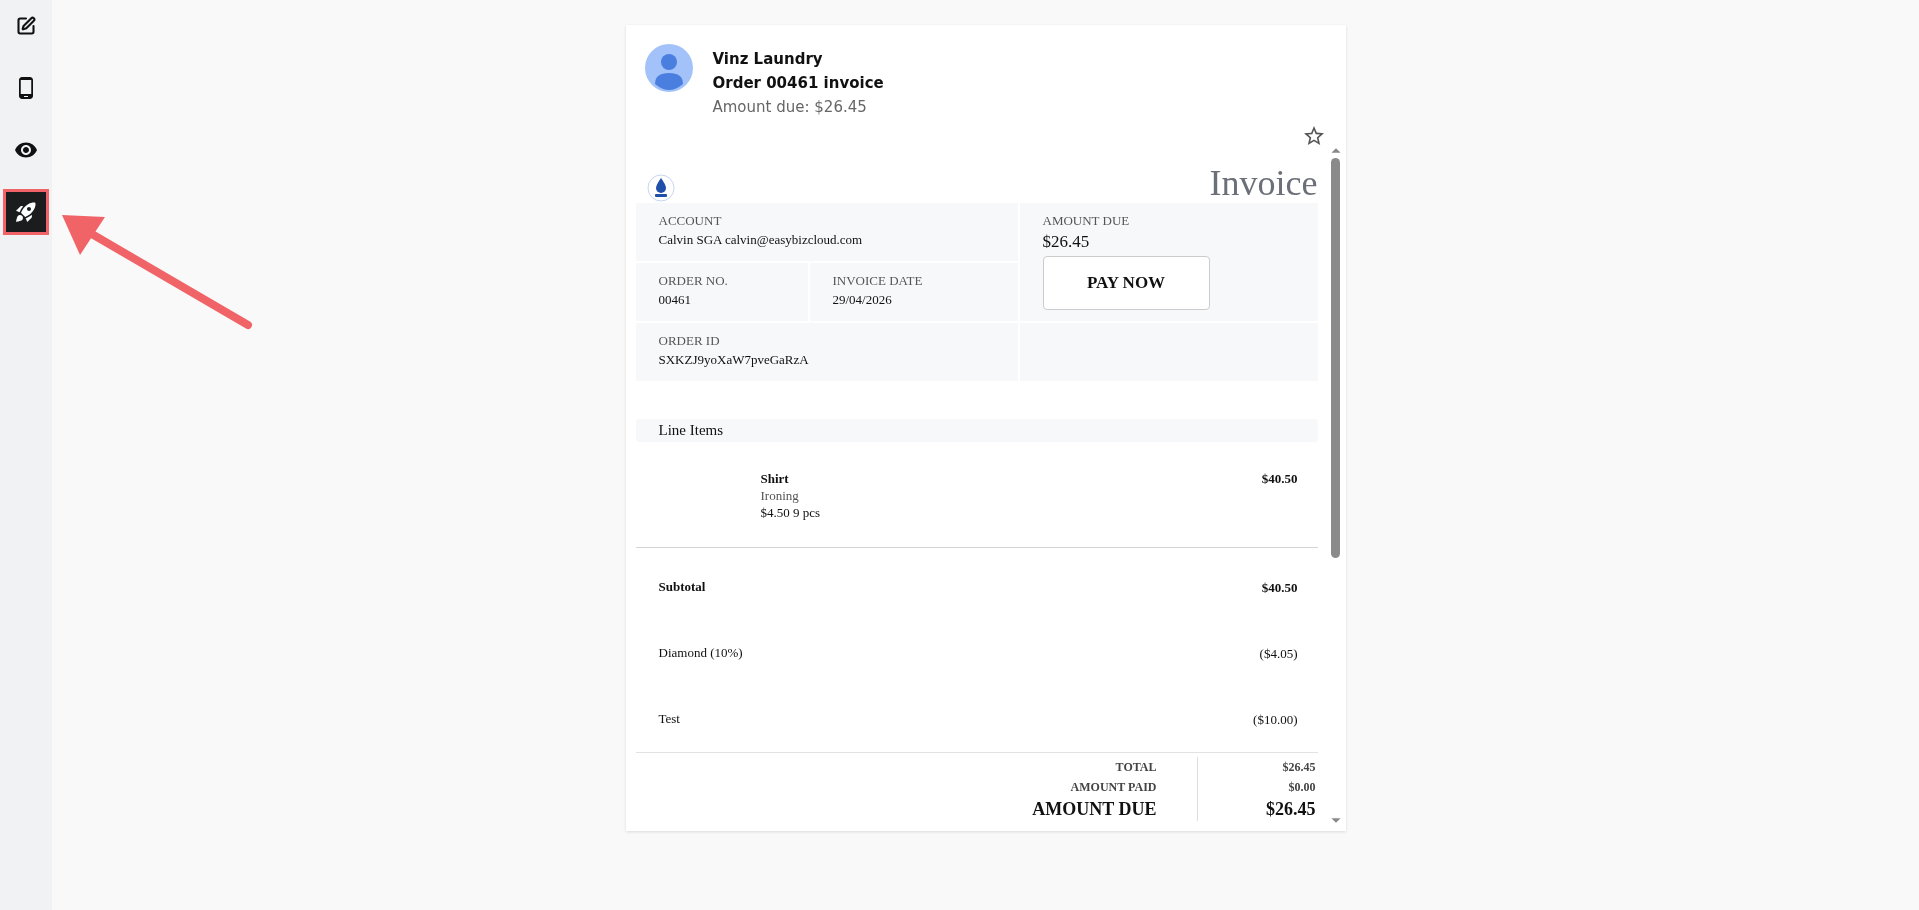 The width and height of the screenshot is (1919, 910). I want to click on total-label: AMOUNT PAID, so click(1113, 787).